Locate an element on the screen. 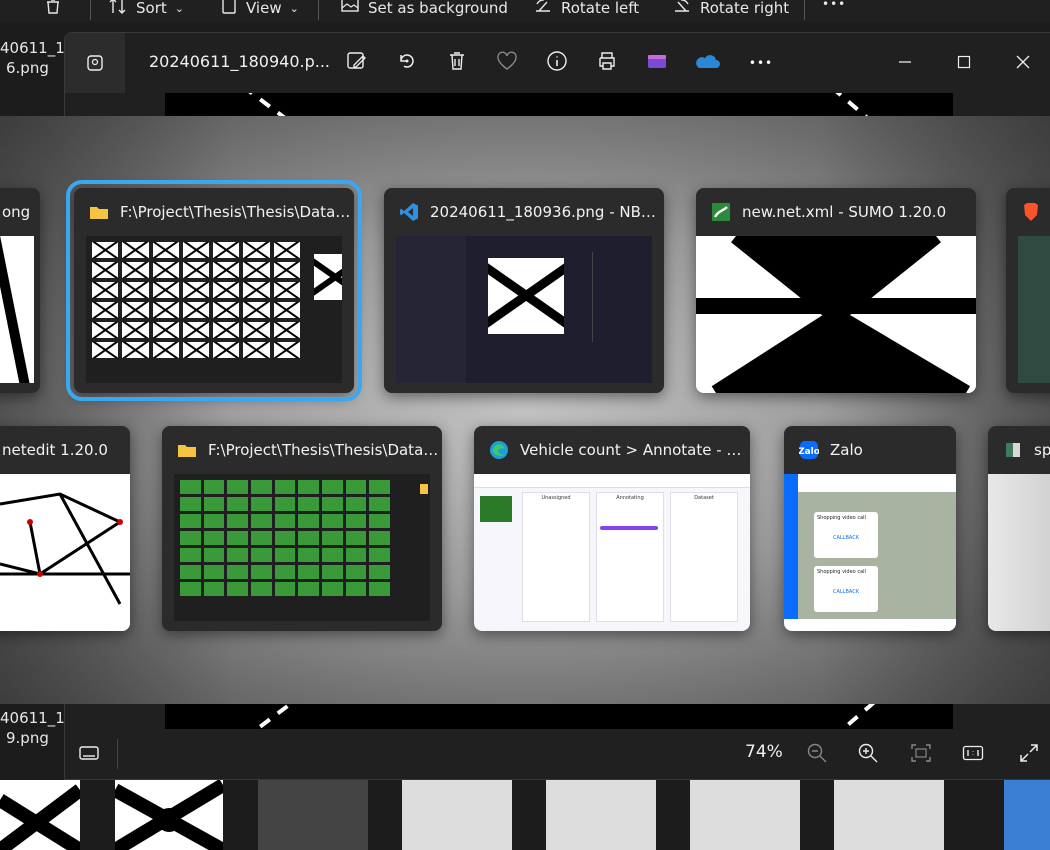 This screenshot has width=1050, height=850. minimize-button is located at coordinates (905, 63).